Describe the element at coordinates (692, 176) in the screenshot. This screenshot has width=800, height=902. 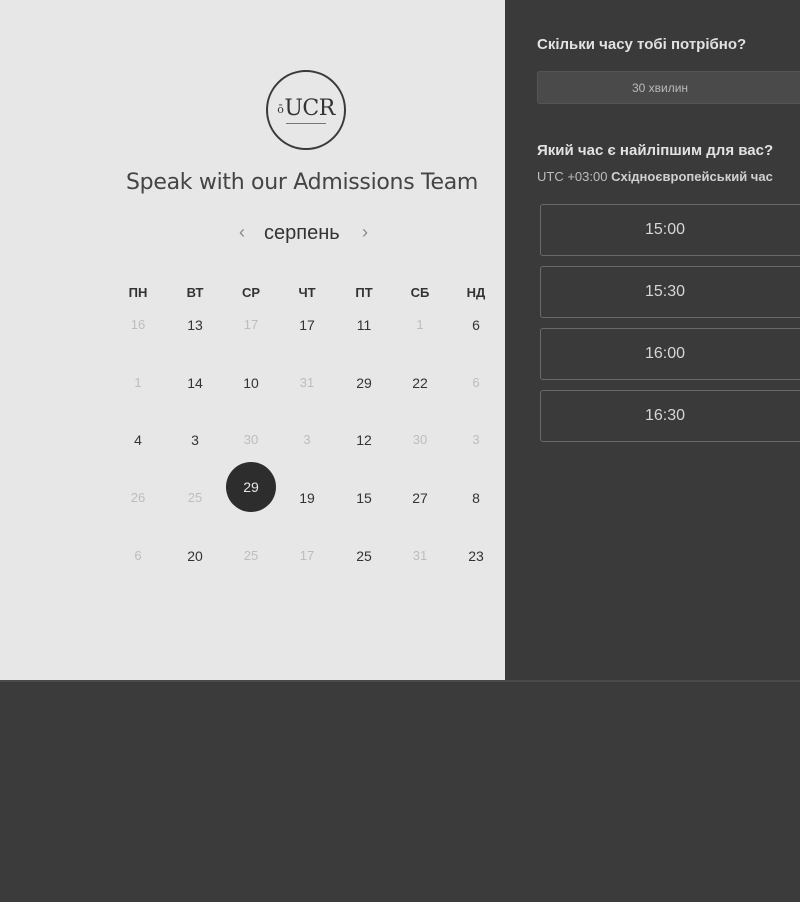
I see `timezone-name: Східноєвропейський час` at that location.